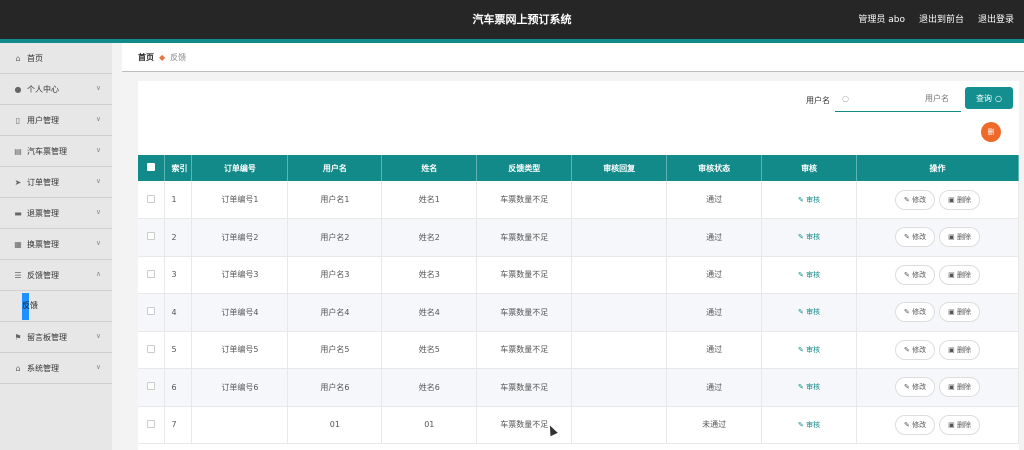  I want to click on sidebar-item-feedback: ☰ 反馈管理 ∧, so click(56, 275).